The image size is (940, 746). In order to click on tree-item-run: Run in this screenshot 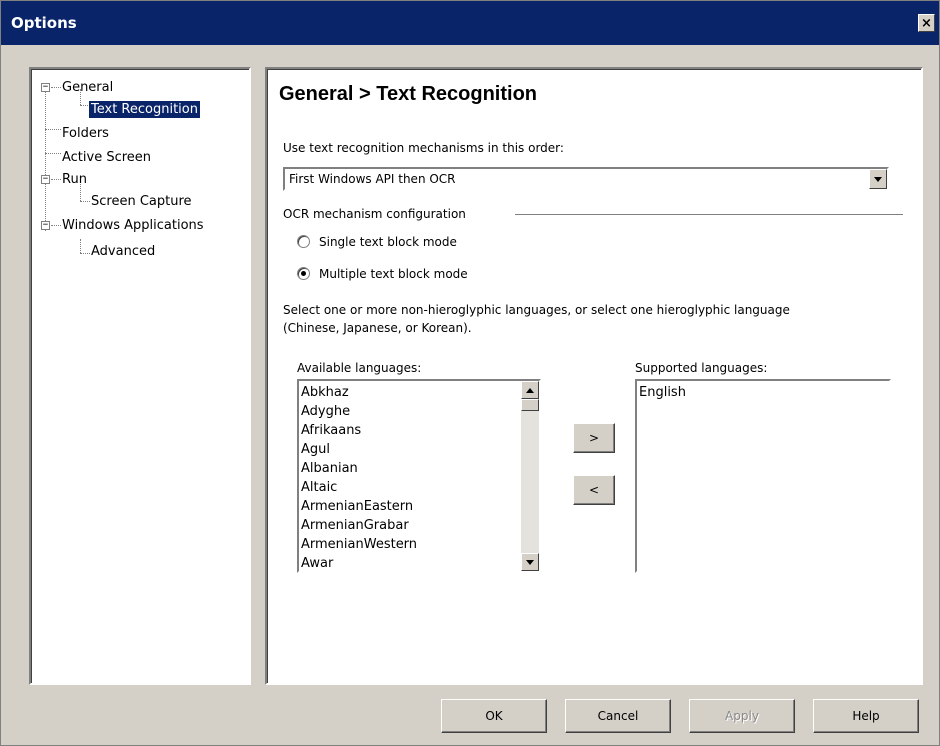, I will do `click(74, 179)`.